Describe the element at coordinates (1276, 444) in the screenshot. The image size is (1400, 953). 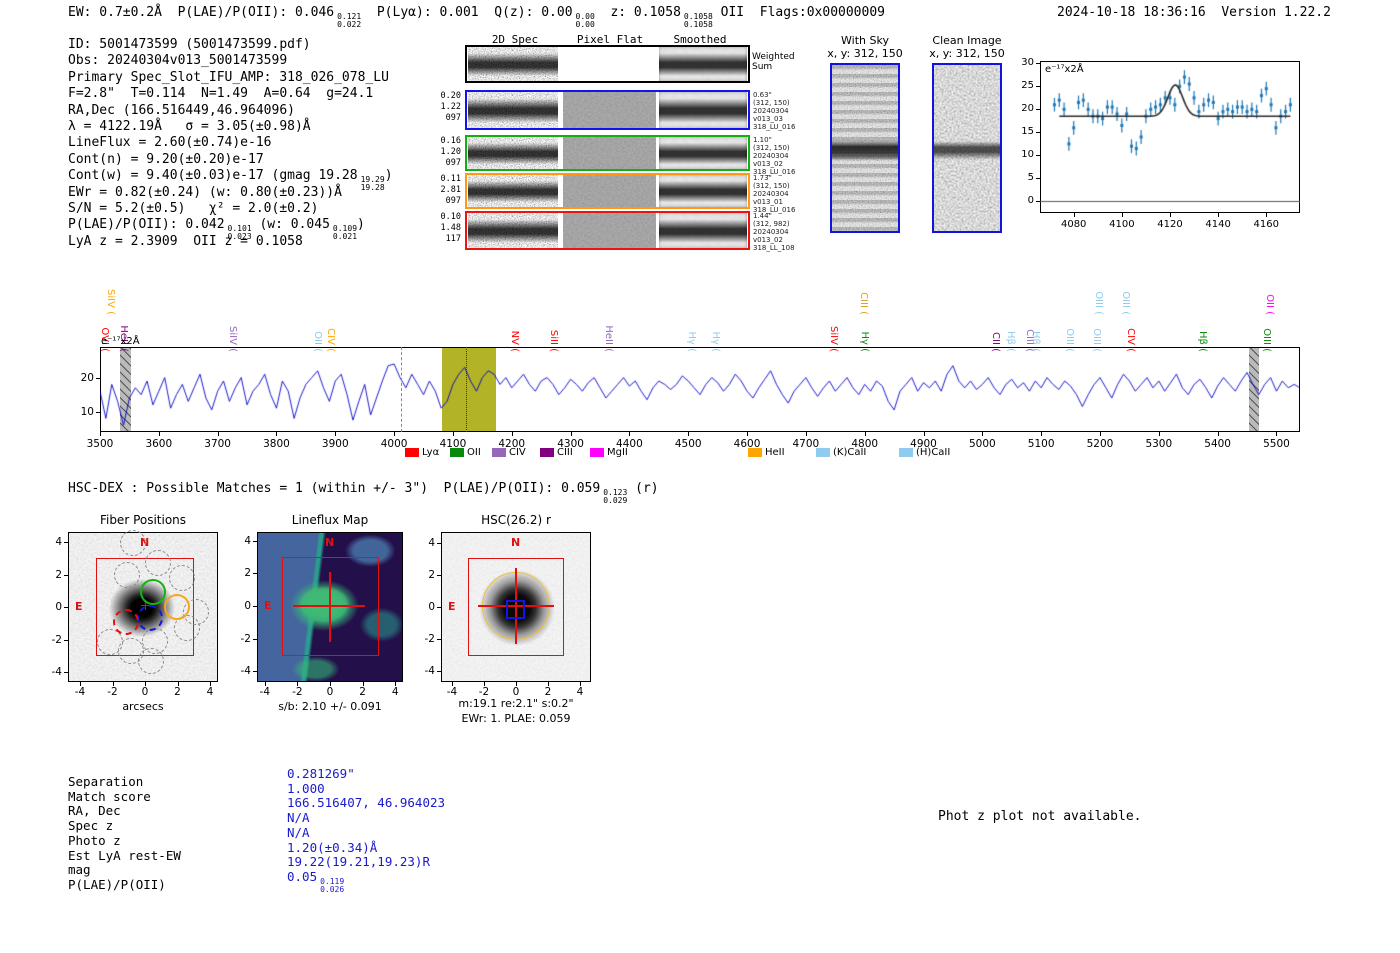
I see `x-tick-label: 5500` at that location.